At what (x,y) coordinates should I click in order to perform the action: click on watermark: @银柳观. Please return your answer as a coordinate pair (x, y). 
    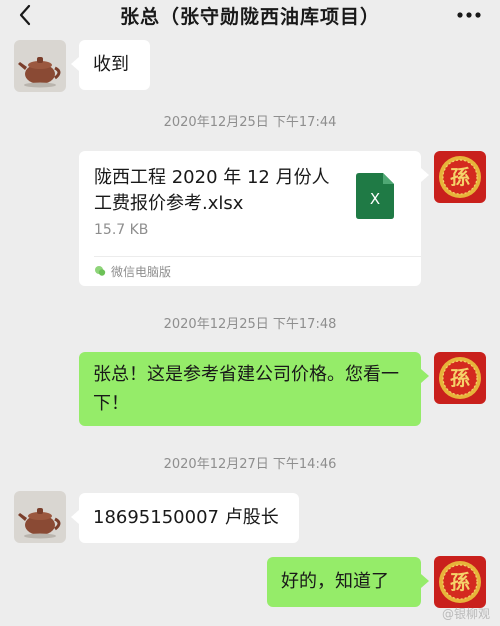
    Looking at the image, I should click on (466, 613).